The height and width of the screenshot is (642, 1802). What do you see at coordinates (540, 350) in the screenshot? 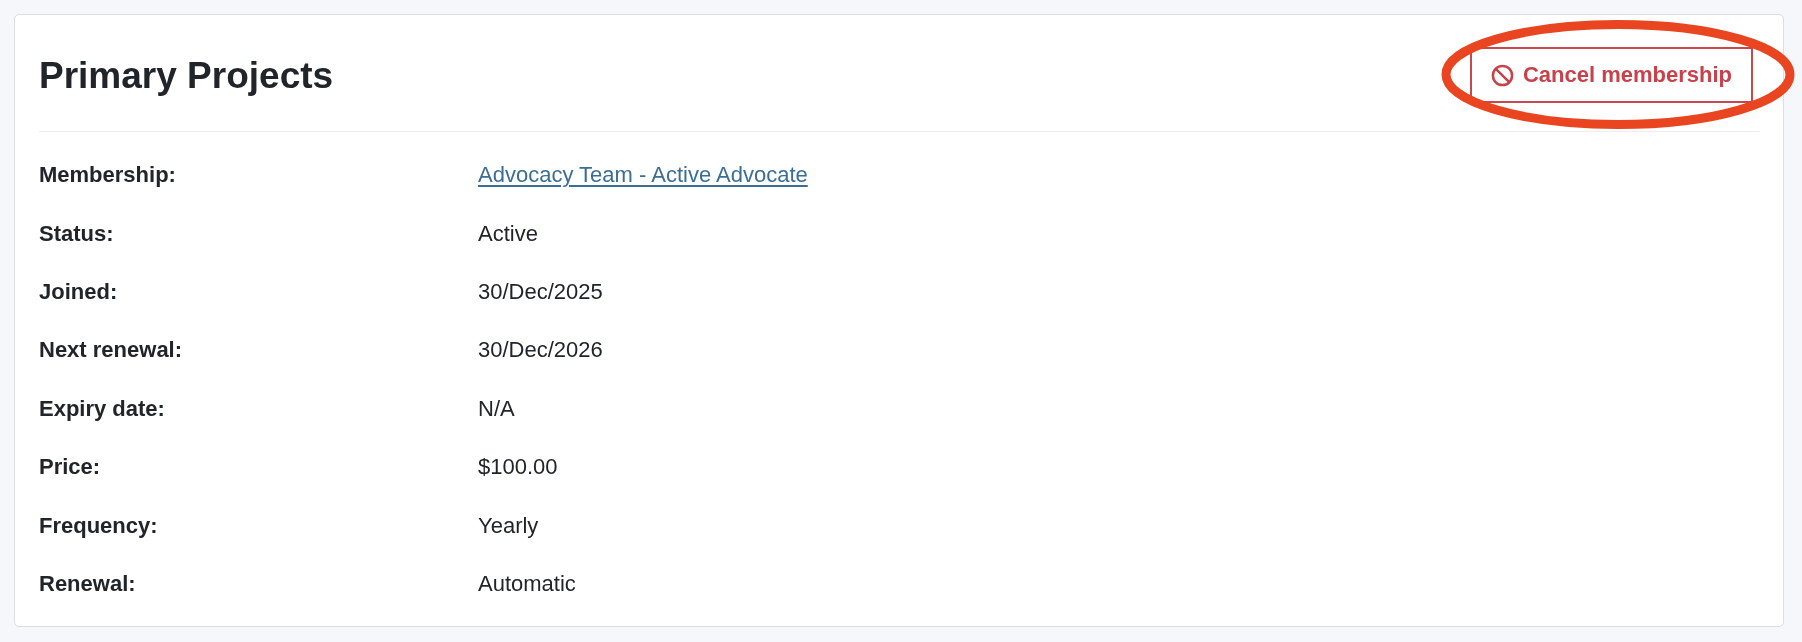
I see `field-value: 30/Dec/2026` at bounding box center [540, 350].